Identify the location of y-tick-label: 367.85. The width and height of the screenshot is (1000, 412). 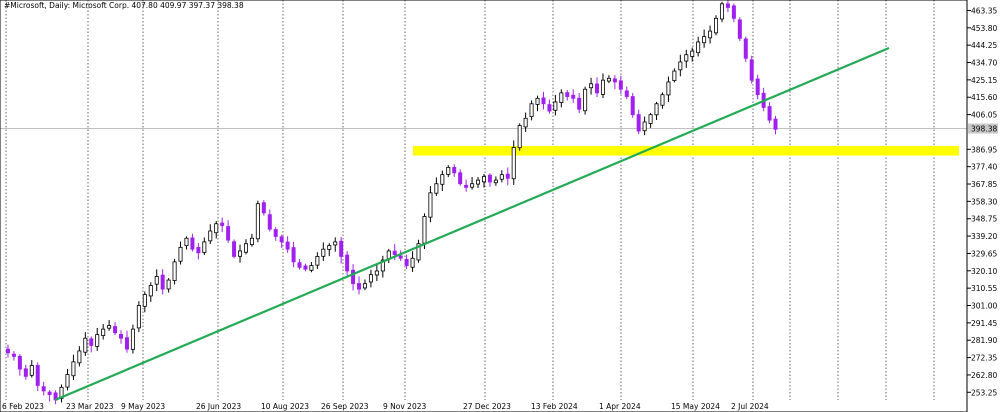
(984, 184).